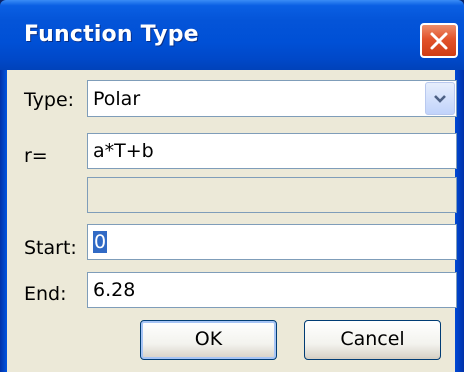  I want to click on cancel-button: Cancel, so click(372, 340).